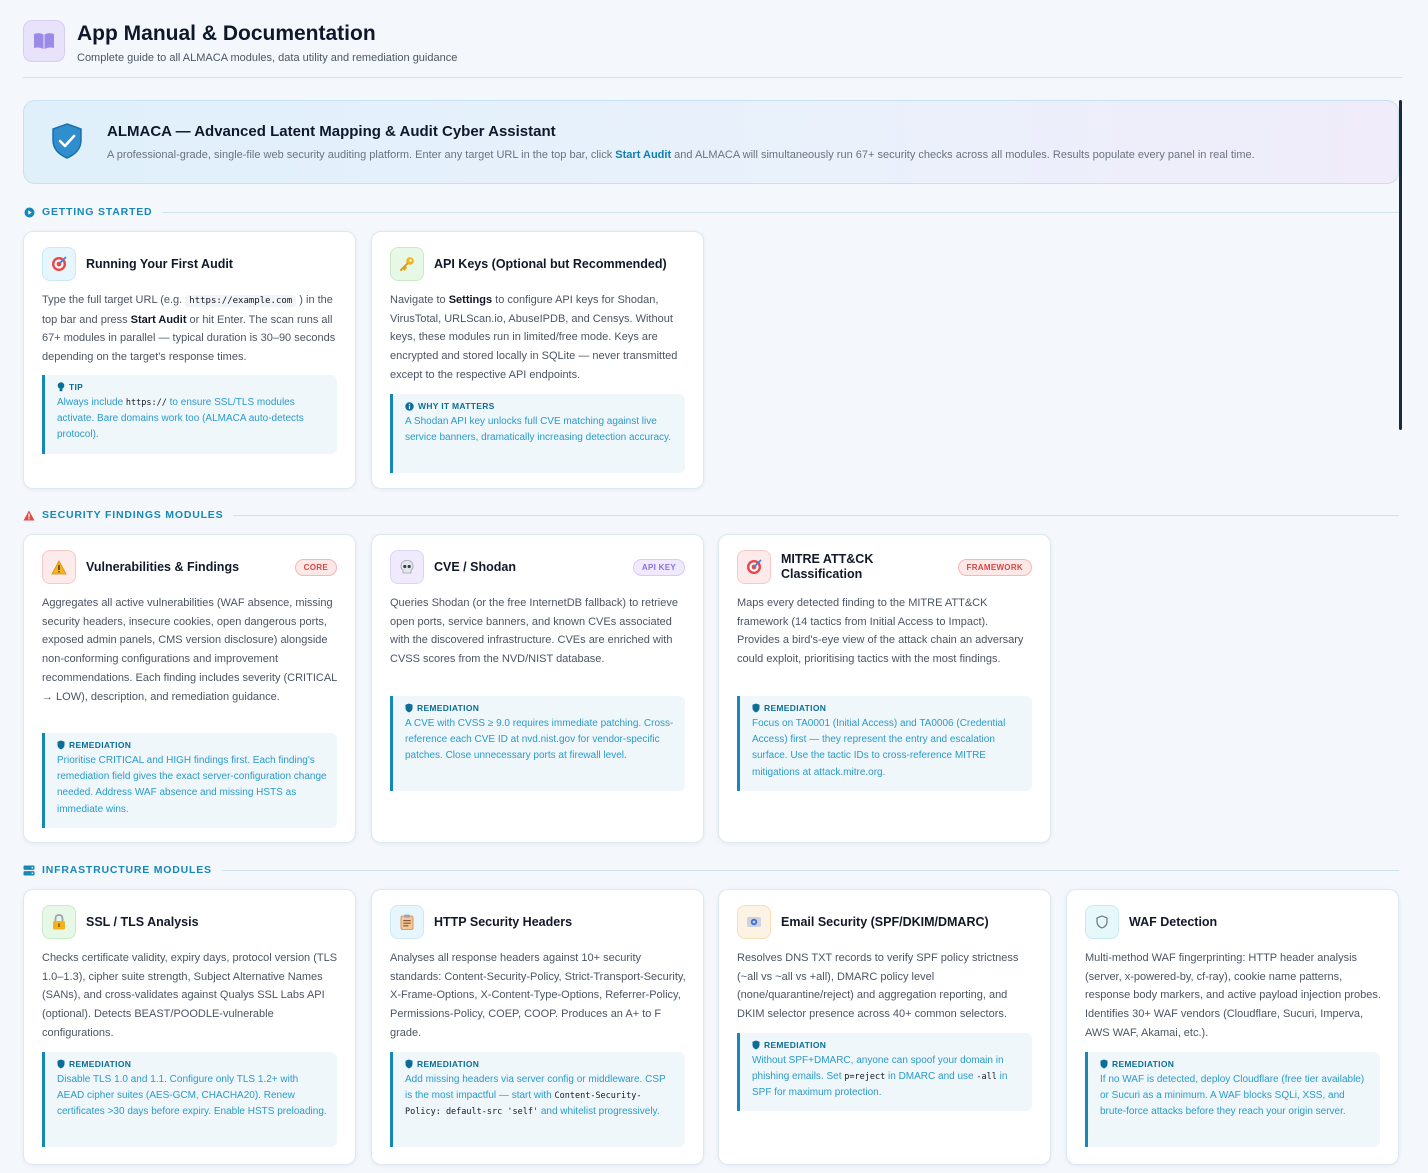  Describe the element at coordinates (456, 406) in the screenshot. I see `info-label: WHY IT MATTERS` at that location.